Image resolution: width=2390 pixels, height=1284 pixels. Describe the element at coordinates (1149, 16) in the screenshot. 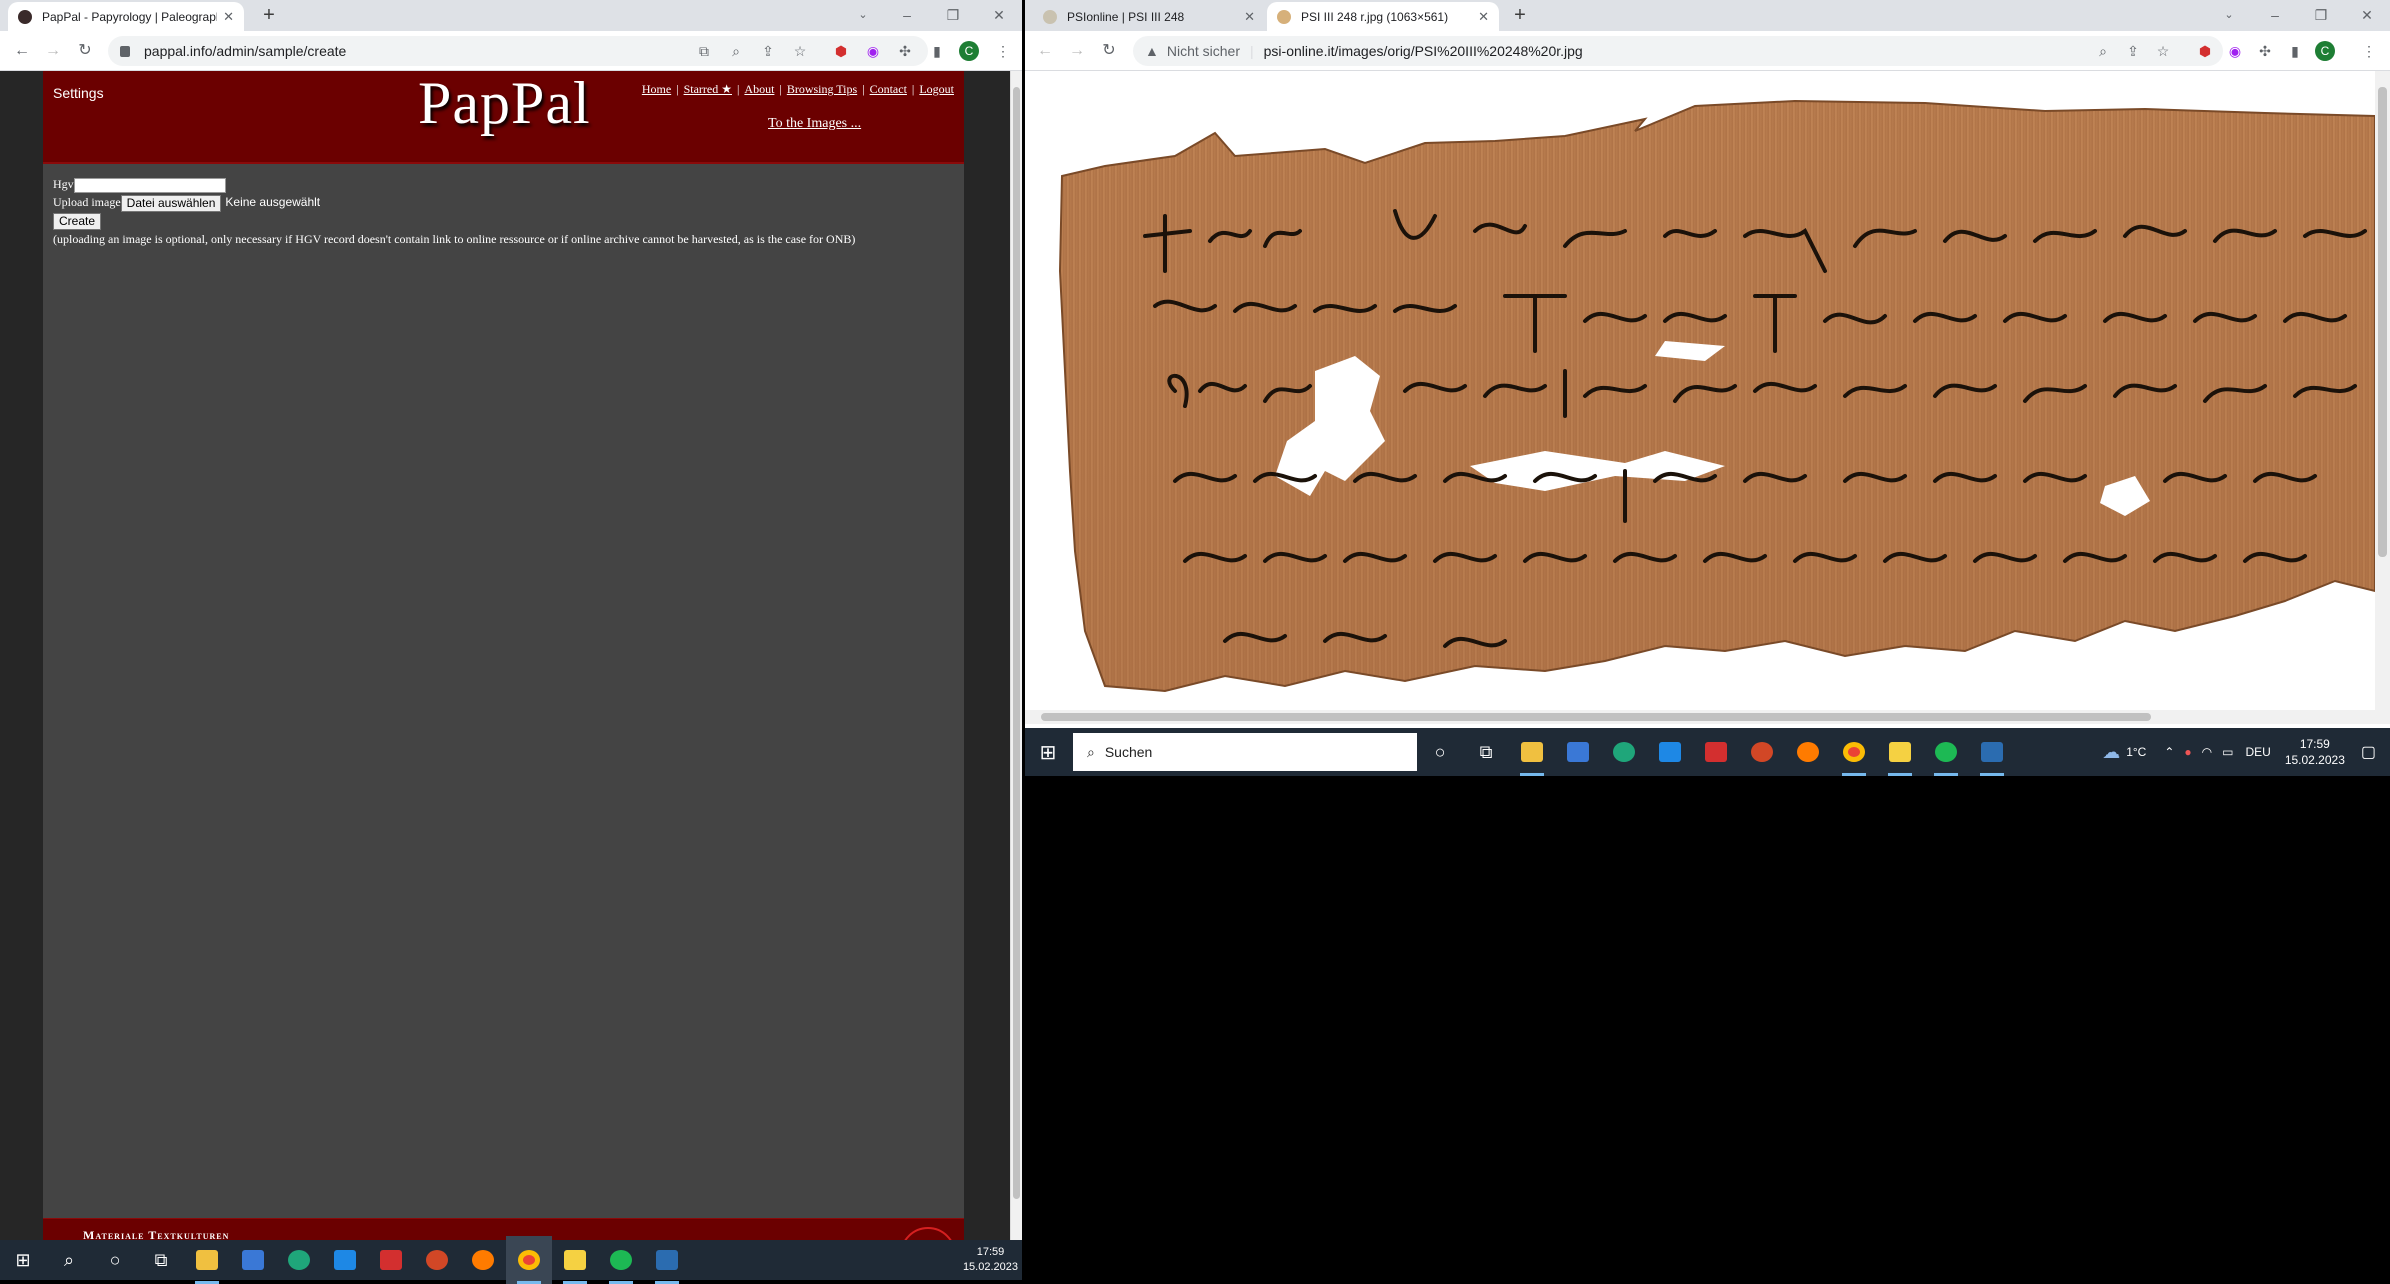

I see `tab-psionline: PSIonline | PSI III 248 ✕` at that location.